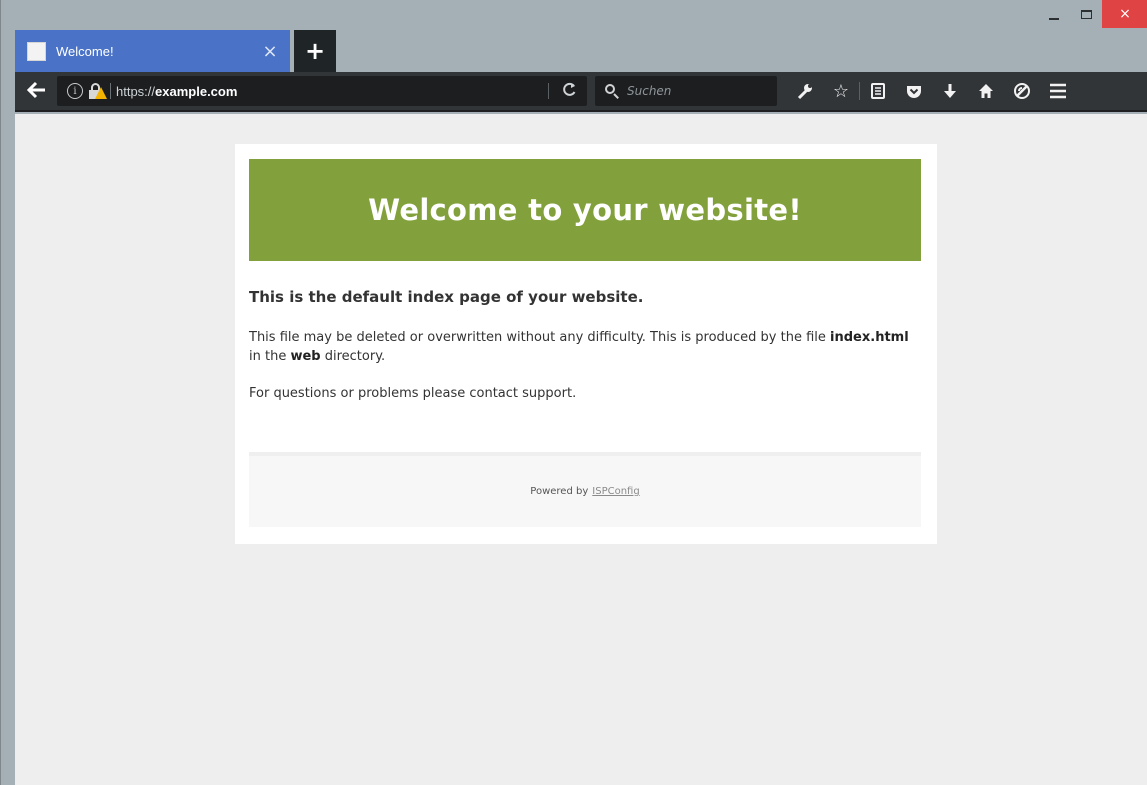 Image resolution: width=1147 pixels, height=785 pixels. Describe the element at coordinates (986, 91) in the screenshot. I see `home-icon` at that location.